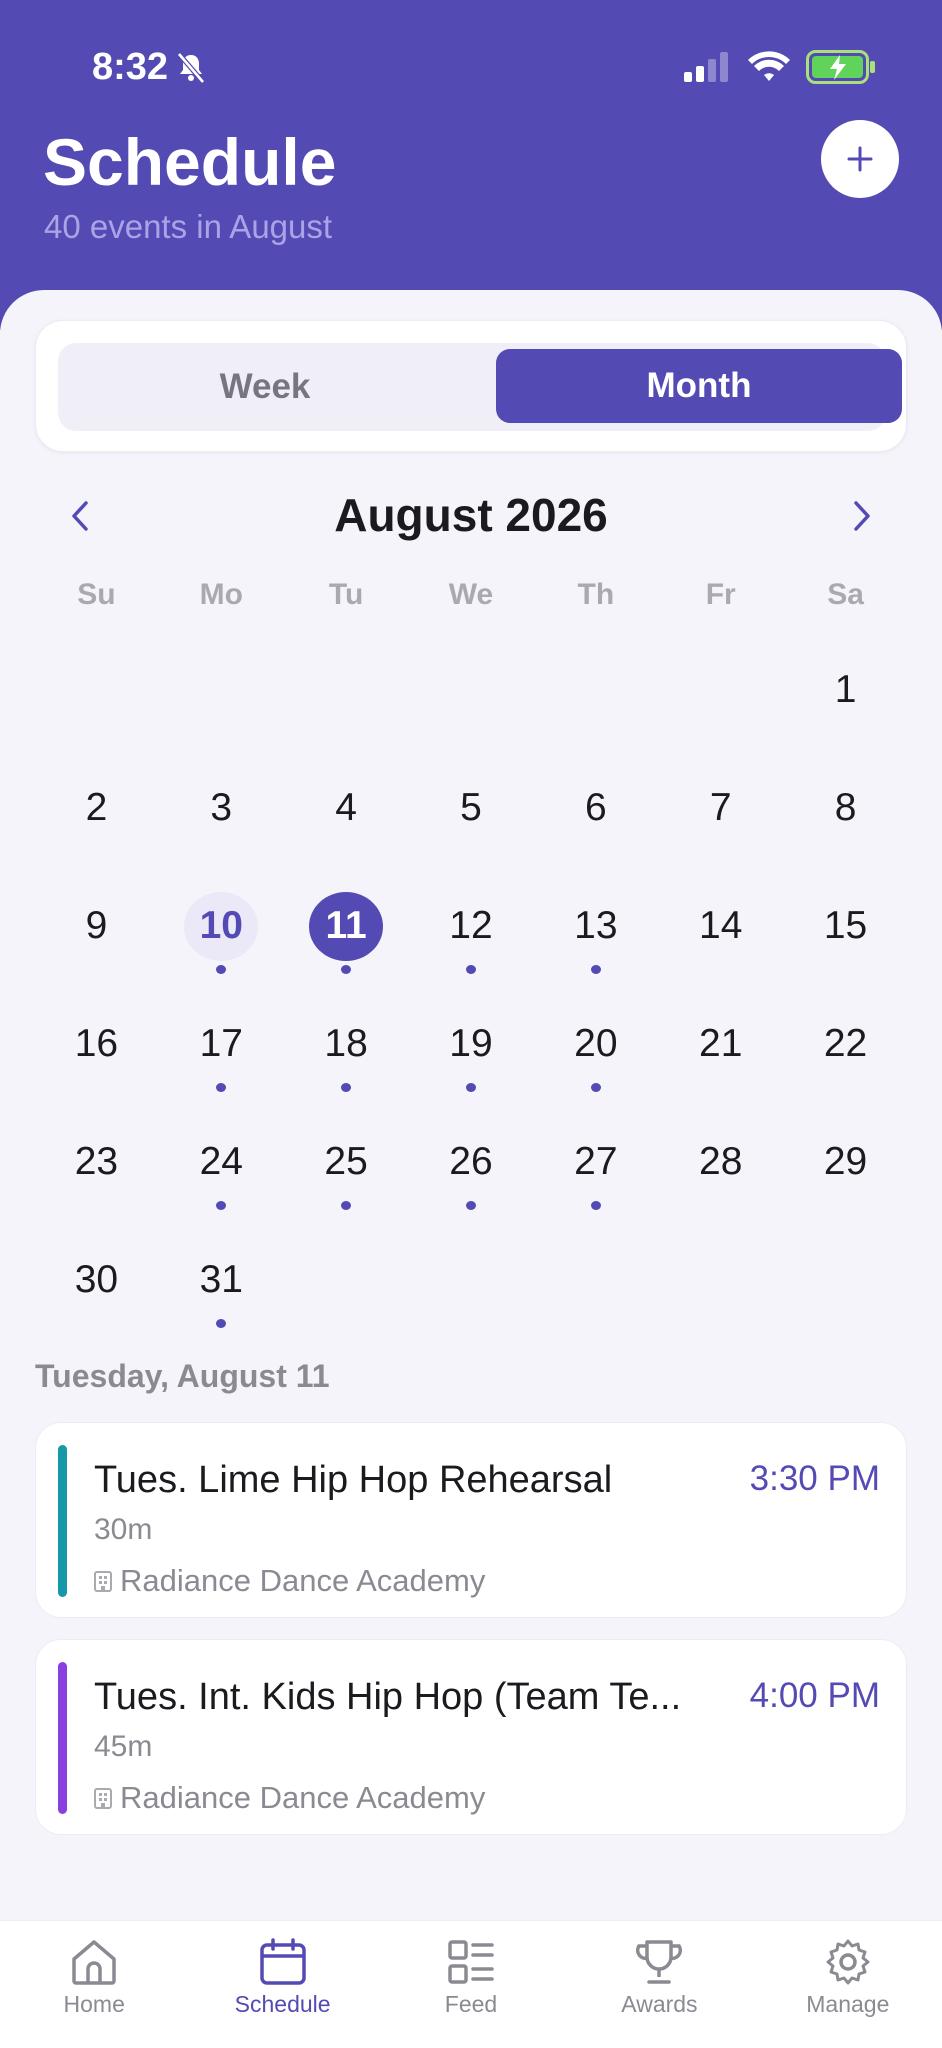 The image size is (942, 2048). Describe the element at coordinates (221, 915) in the screenshot. I see `calendar-day: 10` at that location.